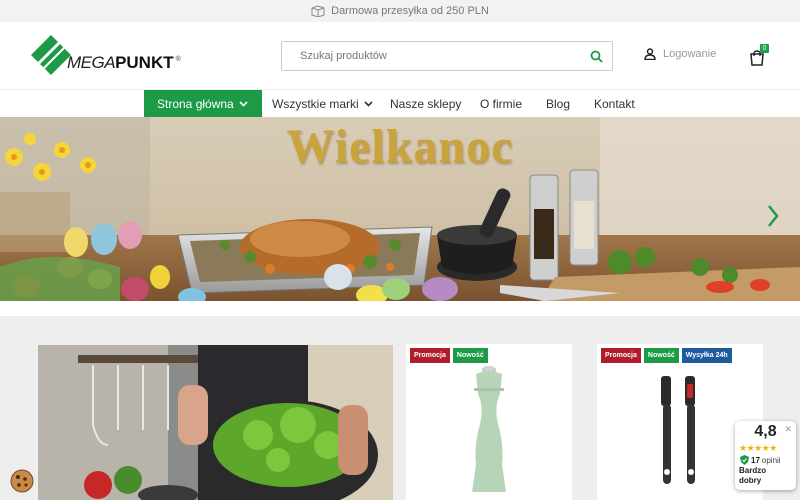 The width and height of the screenshot is (800, 500). I want to click on login-link: Logowanie, so click(680, 54).